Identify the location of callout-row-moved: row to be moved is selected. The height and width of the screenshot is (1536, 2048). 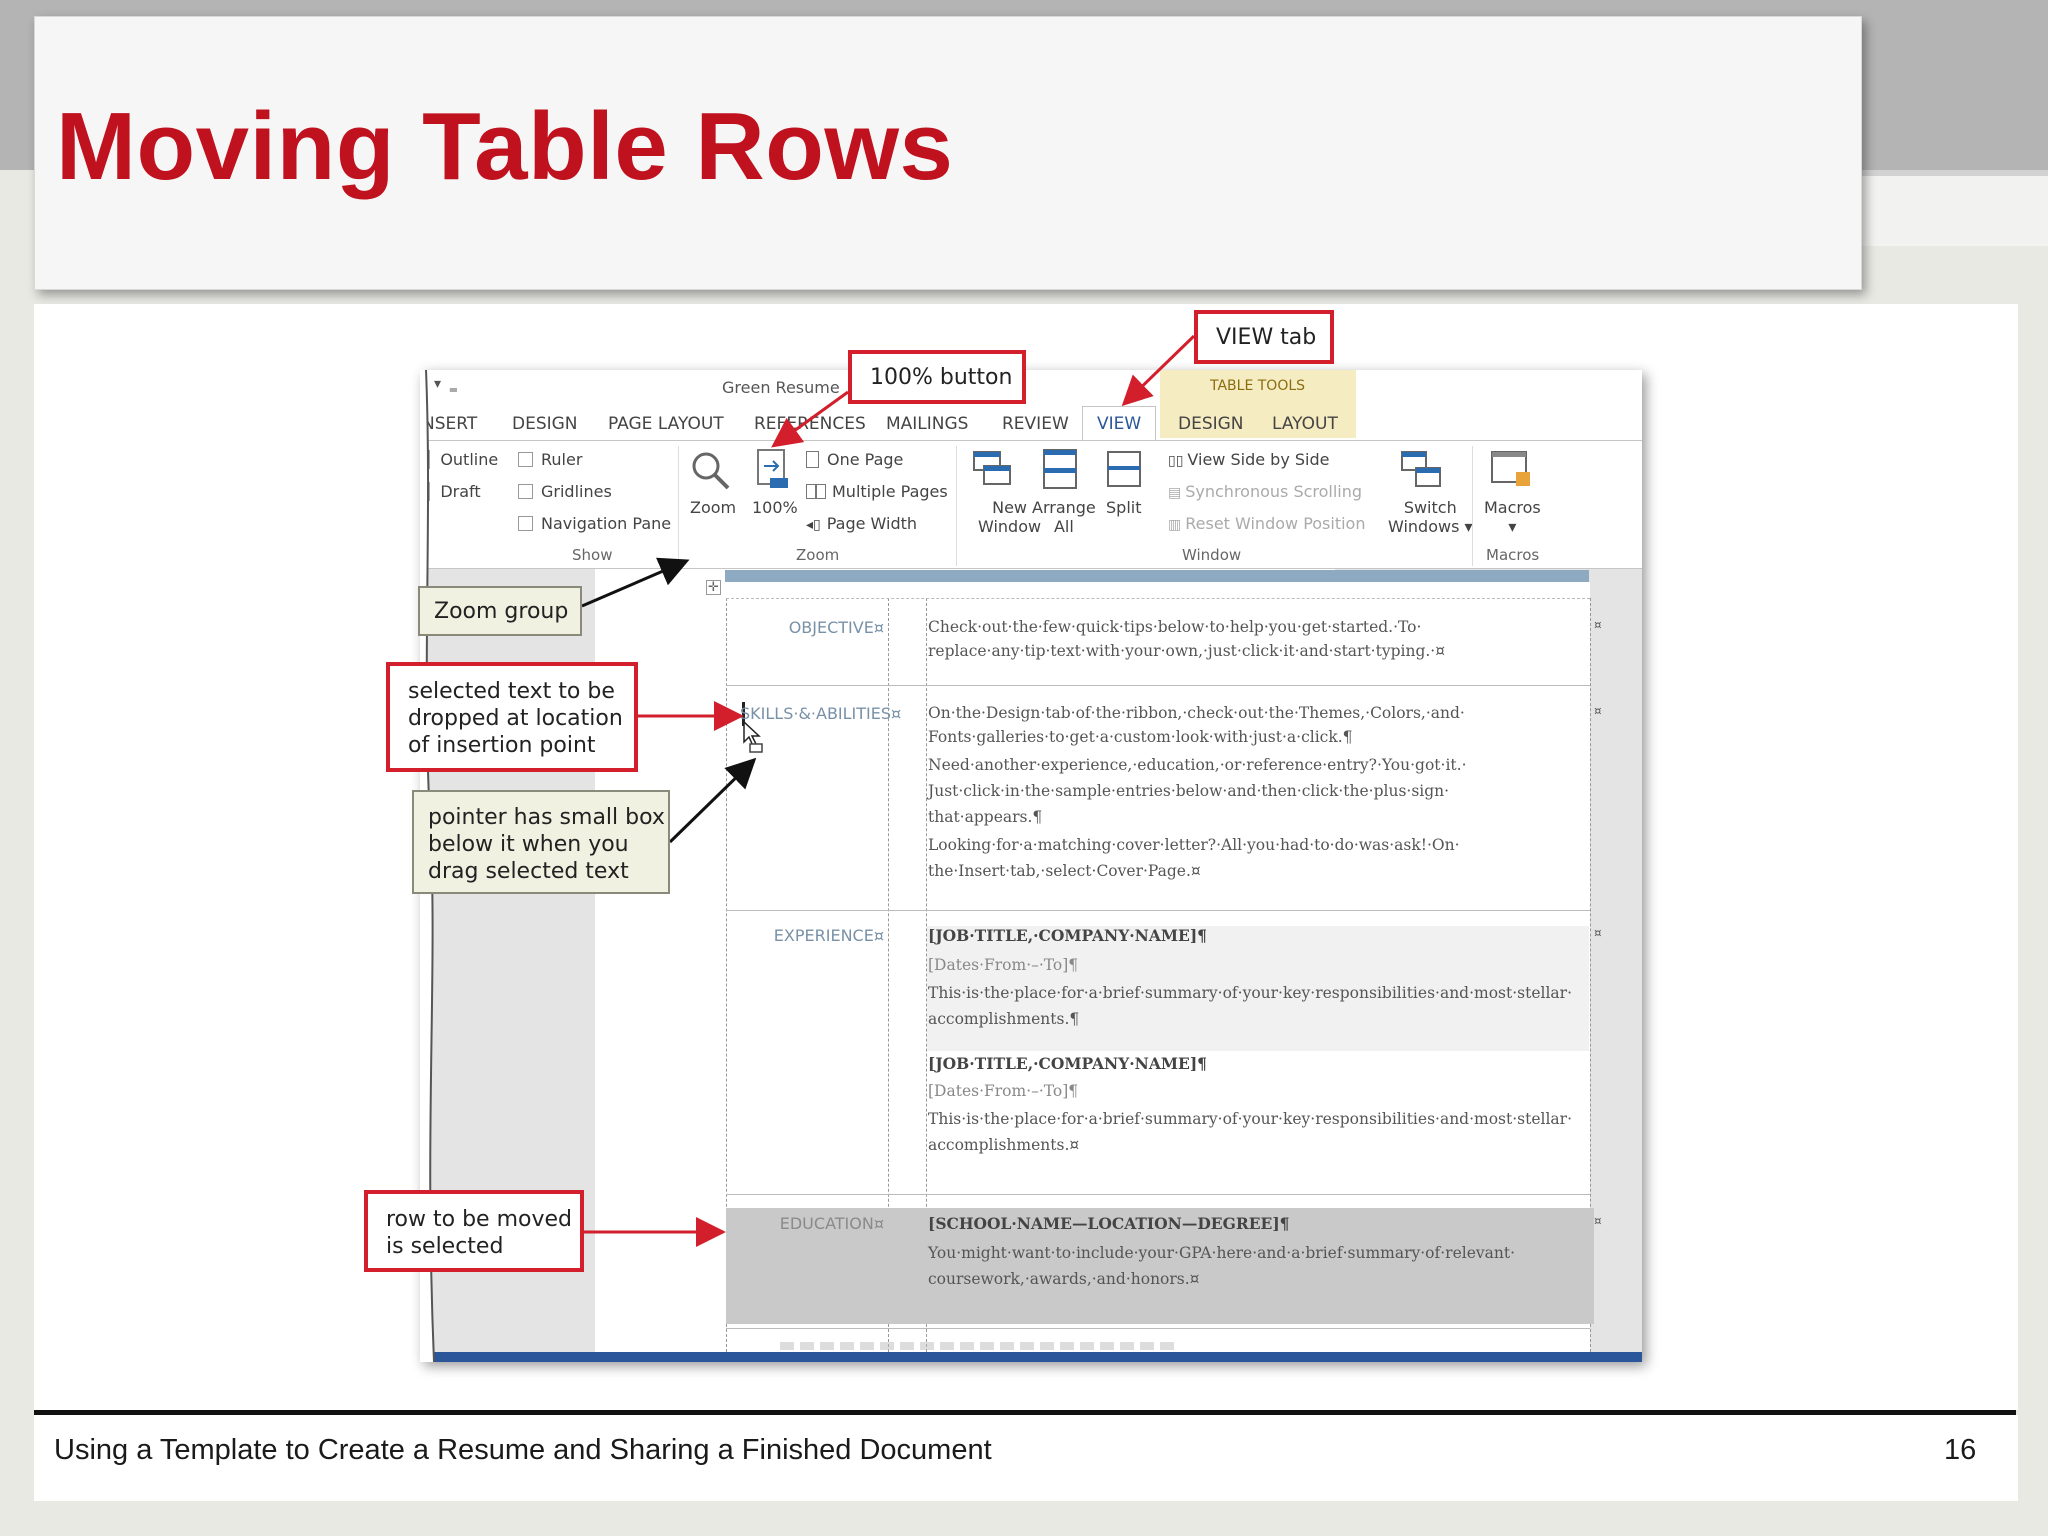
(474, 1231).